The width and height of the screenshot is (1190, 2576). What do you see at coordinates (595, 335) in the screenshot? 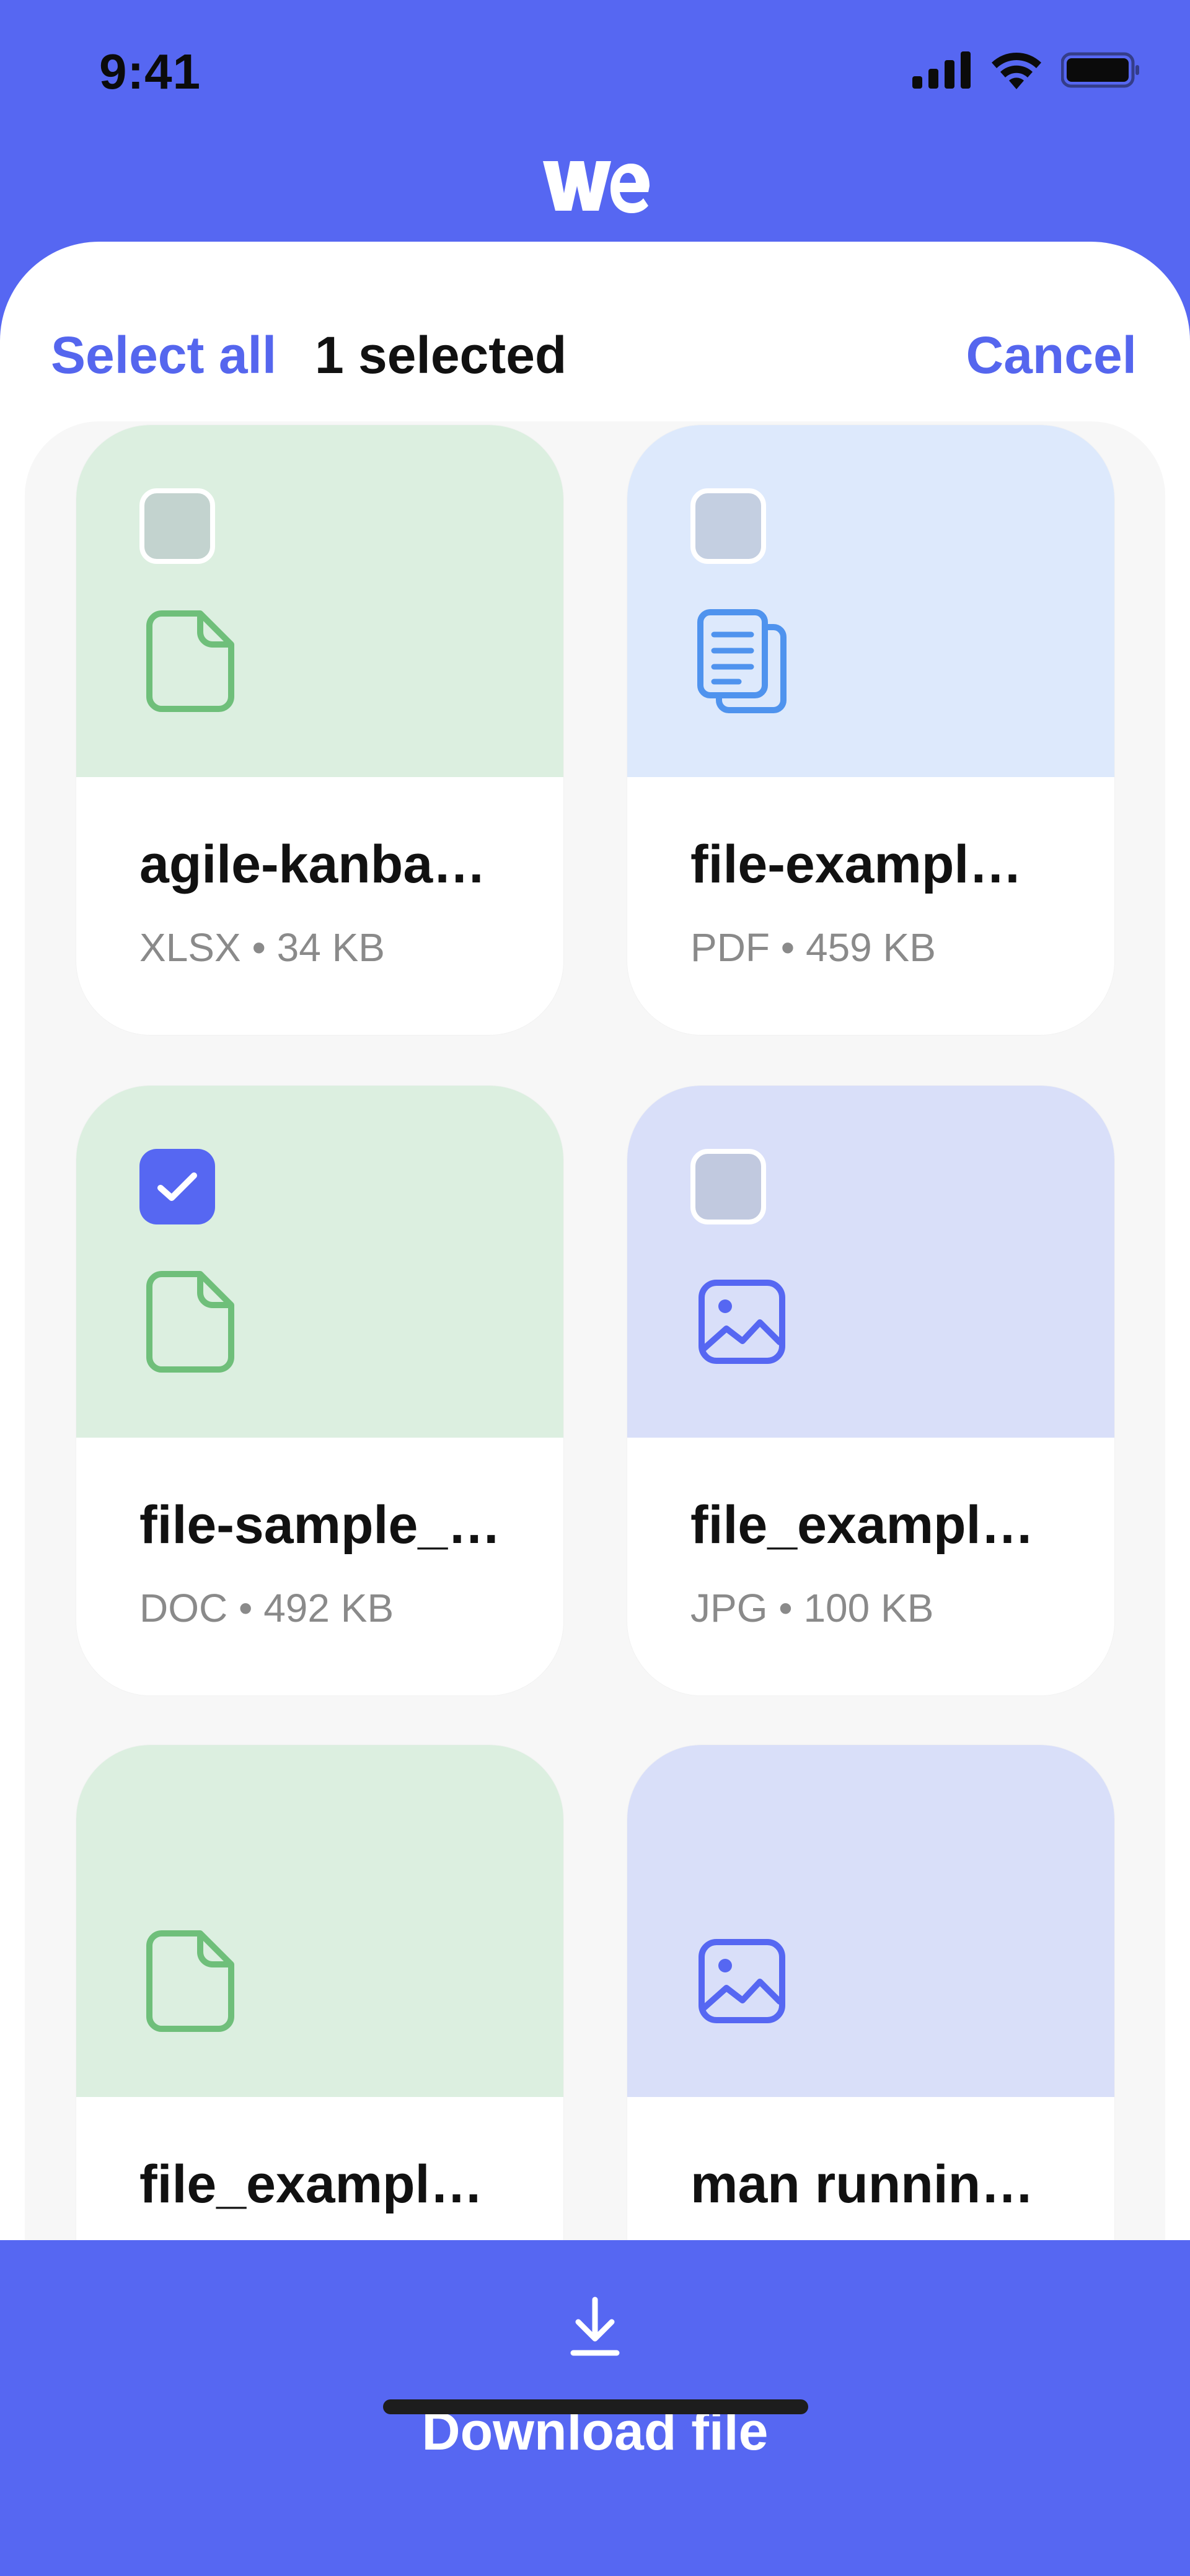
I see `selection-header: Select all 1 selected Cancel` at bounding box center [595, 335].